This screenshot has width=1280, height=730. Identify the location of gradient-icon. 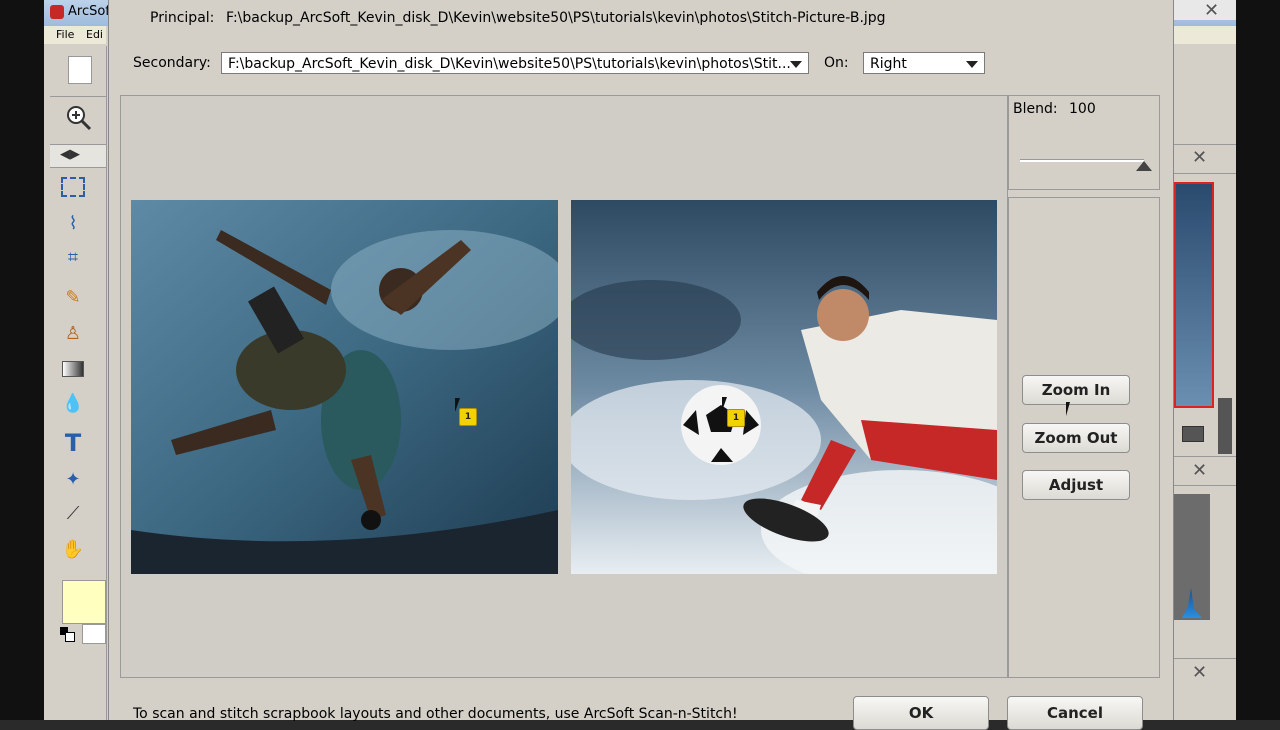
(73, 369).